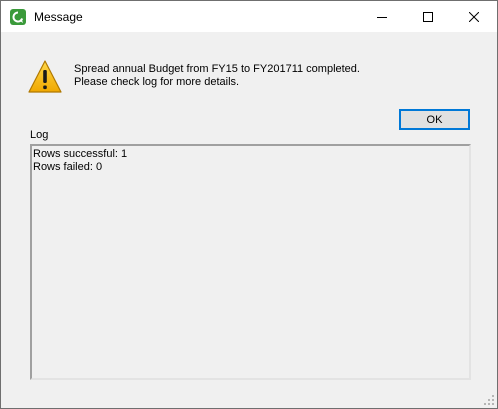  Describe the element at coordinates (157, 82) in the screenshot. I see `message-line: Please check log for more details.` at that location.